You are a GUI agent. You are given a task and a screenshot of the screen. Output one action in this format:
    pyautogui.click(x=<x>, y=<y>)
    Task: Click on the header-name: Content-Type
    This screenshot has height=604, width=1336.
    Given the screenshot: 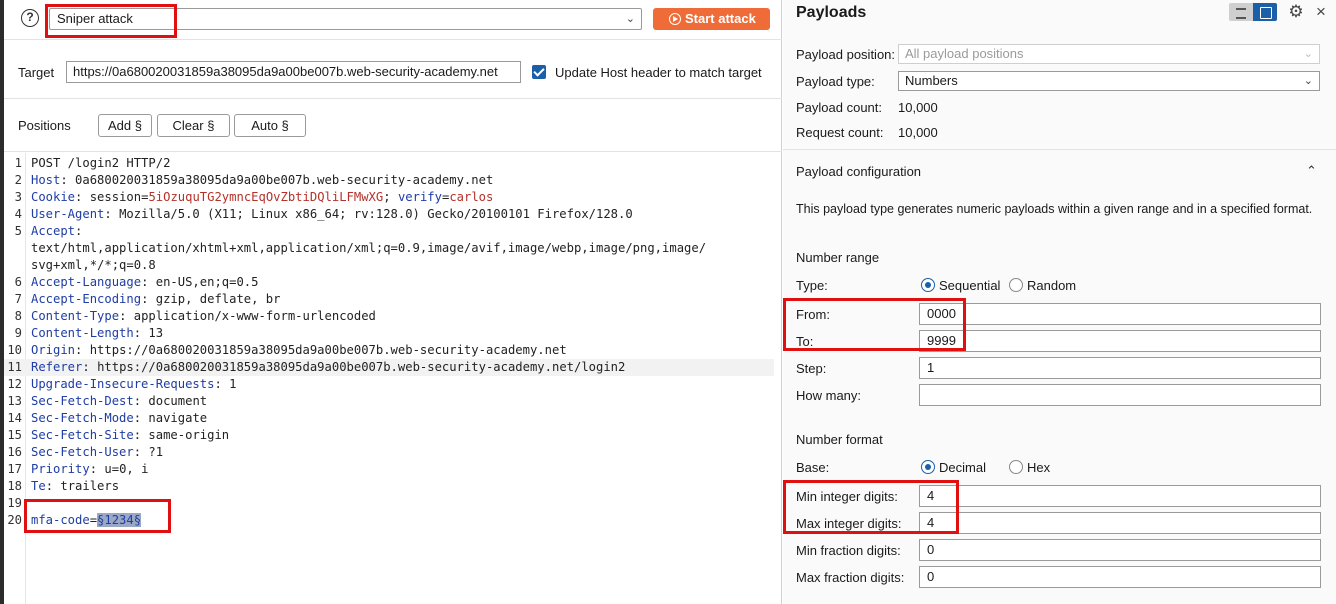 What is the action you would take?
    pyautogui.click(x=75, y=316)
    